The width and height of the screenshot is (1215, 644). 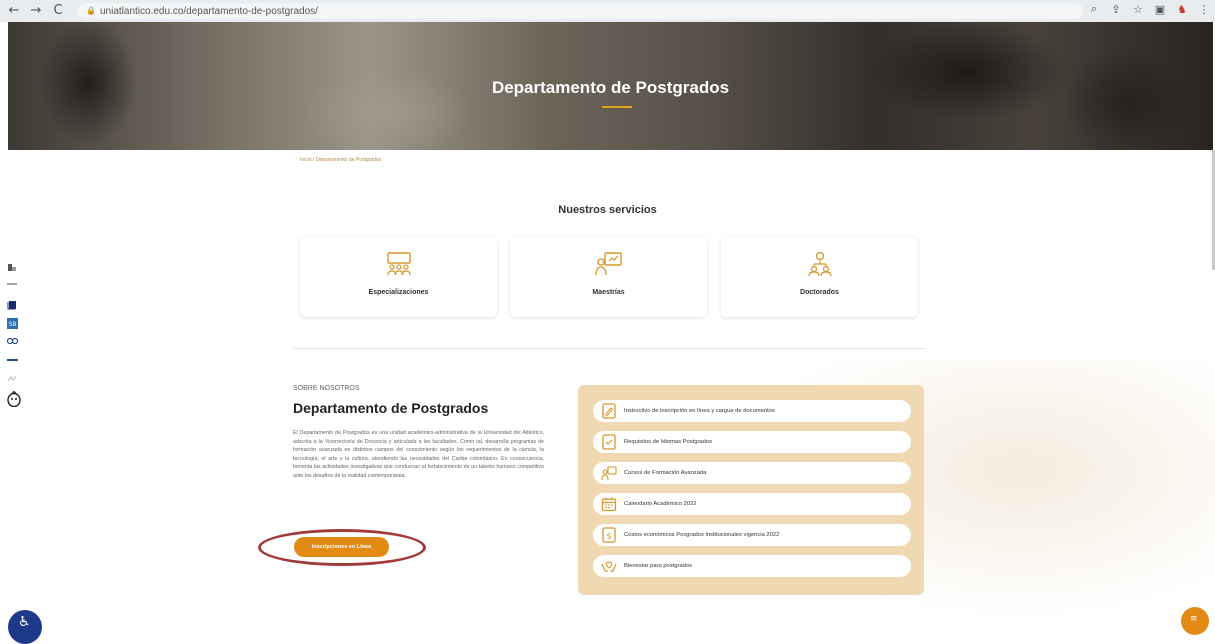 I want to click on partner-logo-icon, so click(x=12, y=341).